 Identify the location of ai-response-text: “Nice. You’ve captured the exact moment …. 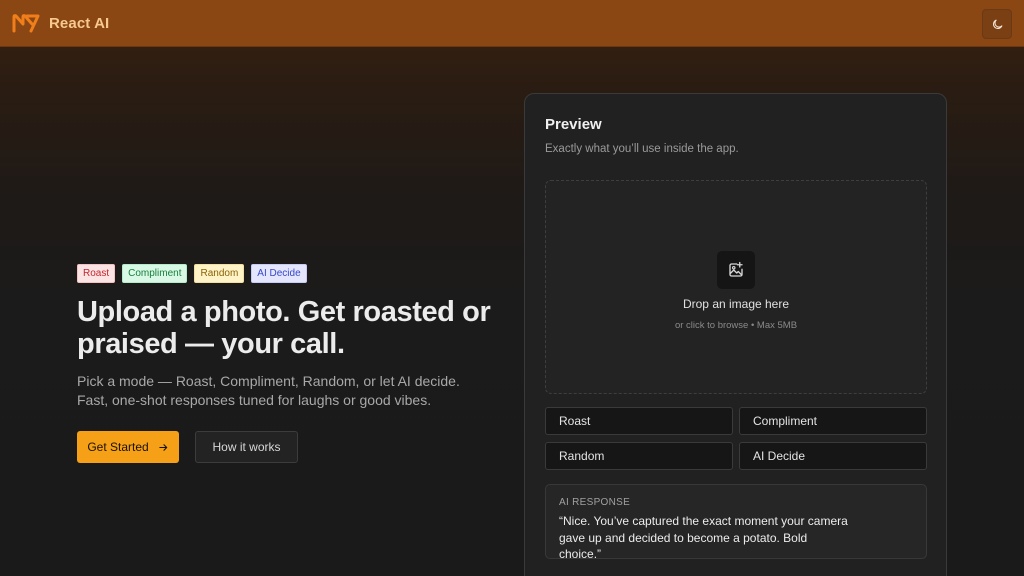
(703, 537).